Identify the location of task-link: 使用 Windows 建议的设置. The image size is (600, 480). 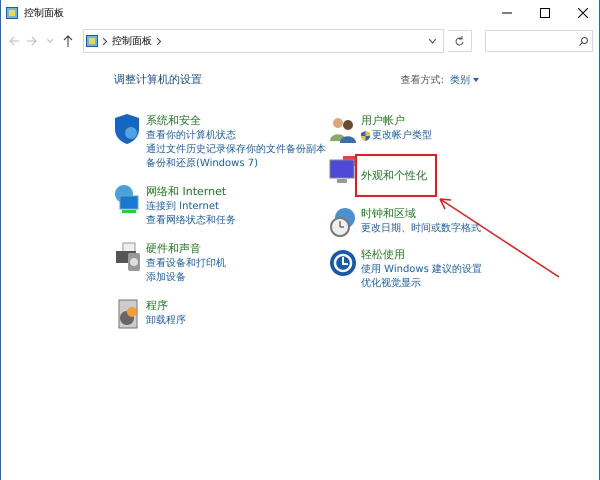
(421, 270).